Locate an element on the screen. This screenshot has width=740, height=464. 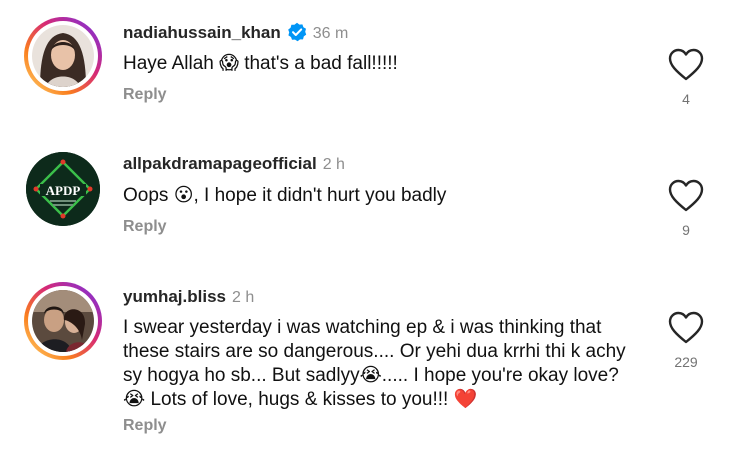
verified-badge-icon is located at coordinates (296, 32).